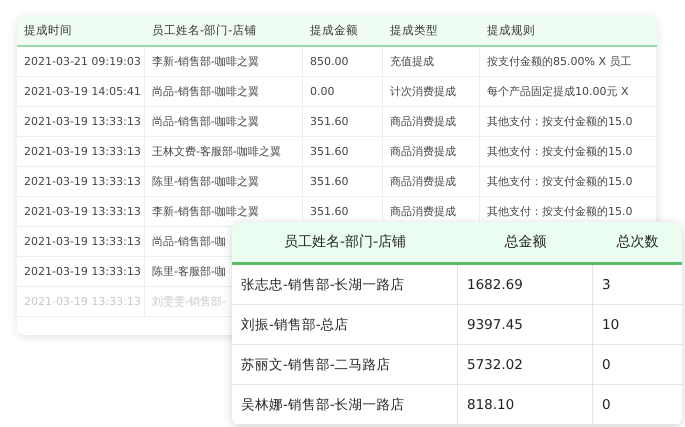 This screenshot has height=427, width=685. Describe the element at coordinates (204, 30) in the screenshot. I see `column-header: 员工姓名-部门-店铺` at that location.